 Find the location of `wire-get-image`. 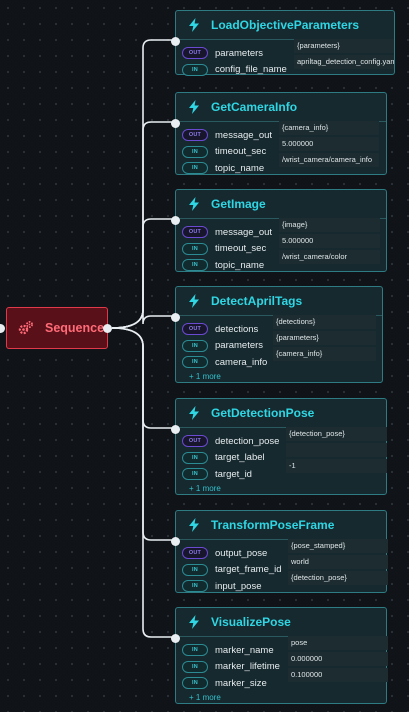

wire-get-image is located at coordinates (143, 273).